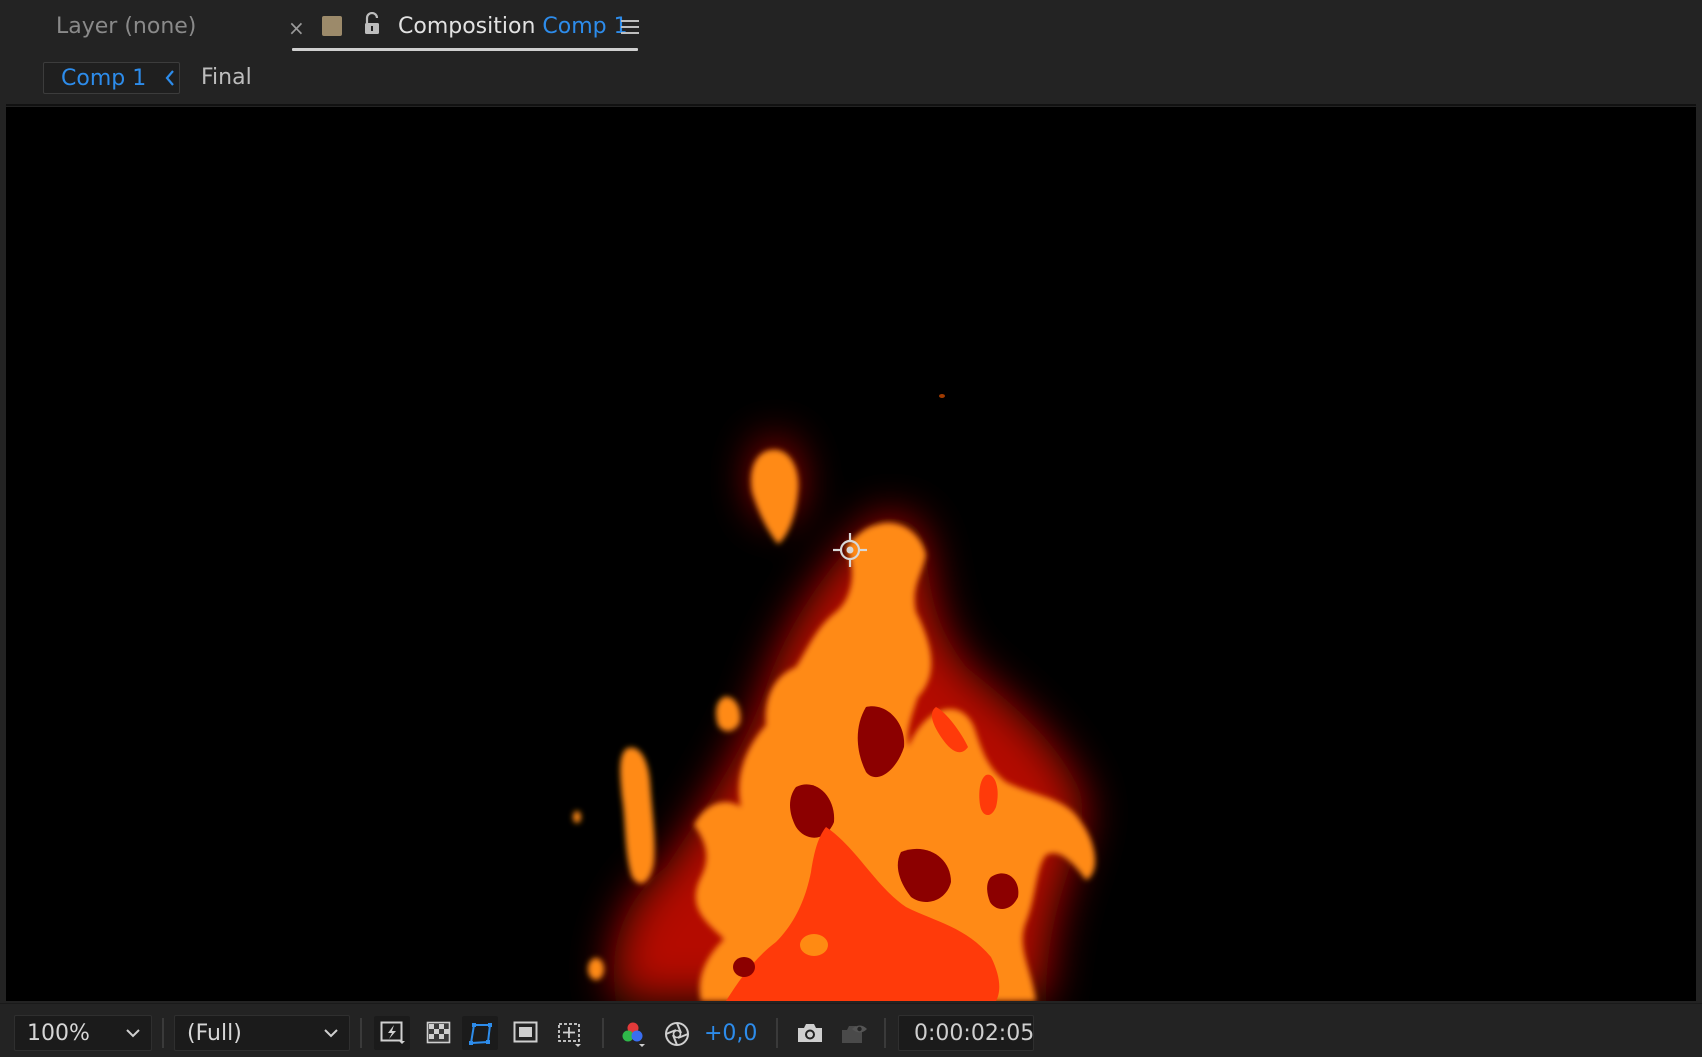  What do you see at coordinates (851, 28) in the screenshot?
I see `panel-tab-bar: Layer (none) × Composition Comp 1` at bounding box center [851, 28].